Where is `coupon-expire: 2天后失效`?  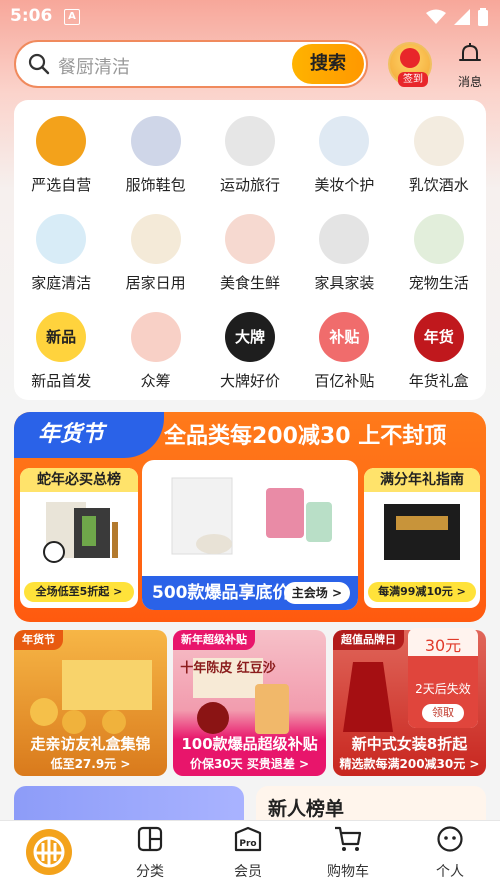 coupon-expire: 2天后失效 is located at coordinates (443, 689).